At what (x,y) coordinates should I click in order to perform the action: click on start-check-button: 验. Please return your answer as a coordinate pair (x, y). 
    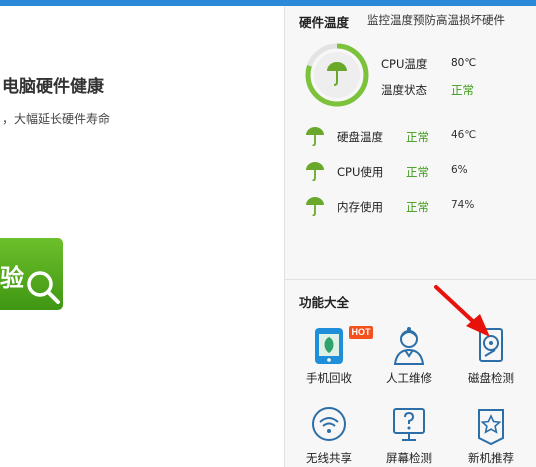
    Looking at the image, I should click on (31, 274).